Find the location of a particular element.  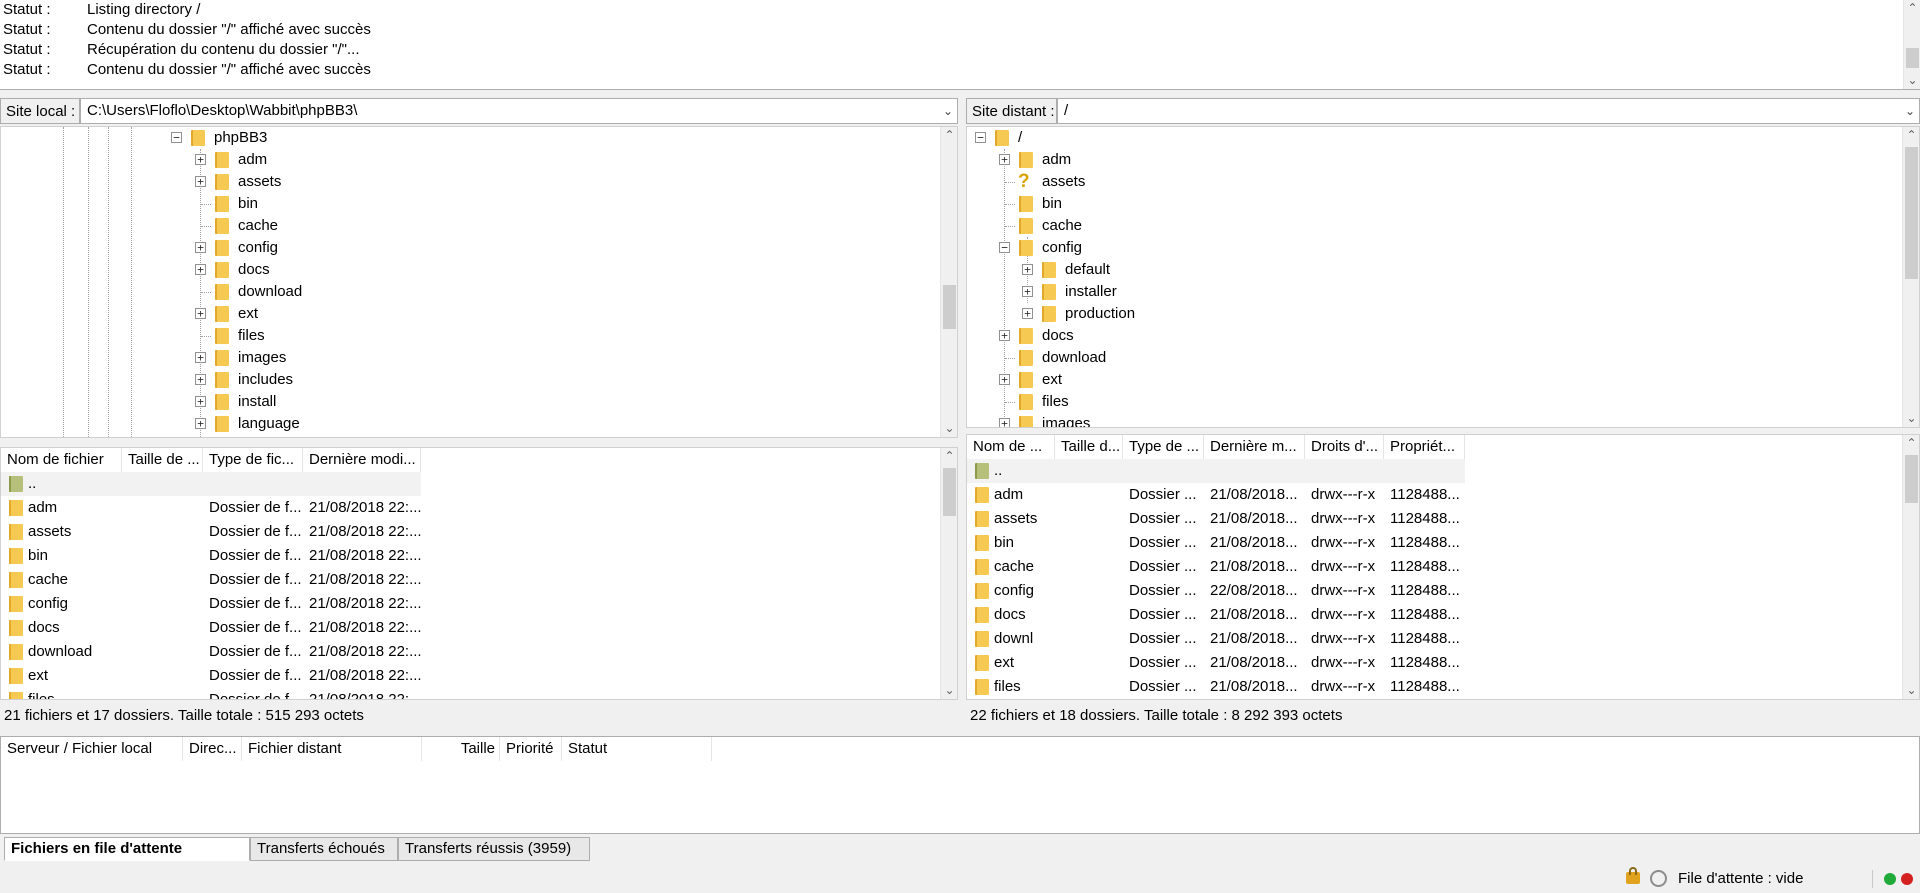

column-header: Taille is located at coordinates (461, 749).